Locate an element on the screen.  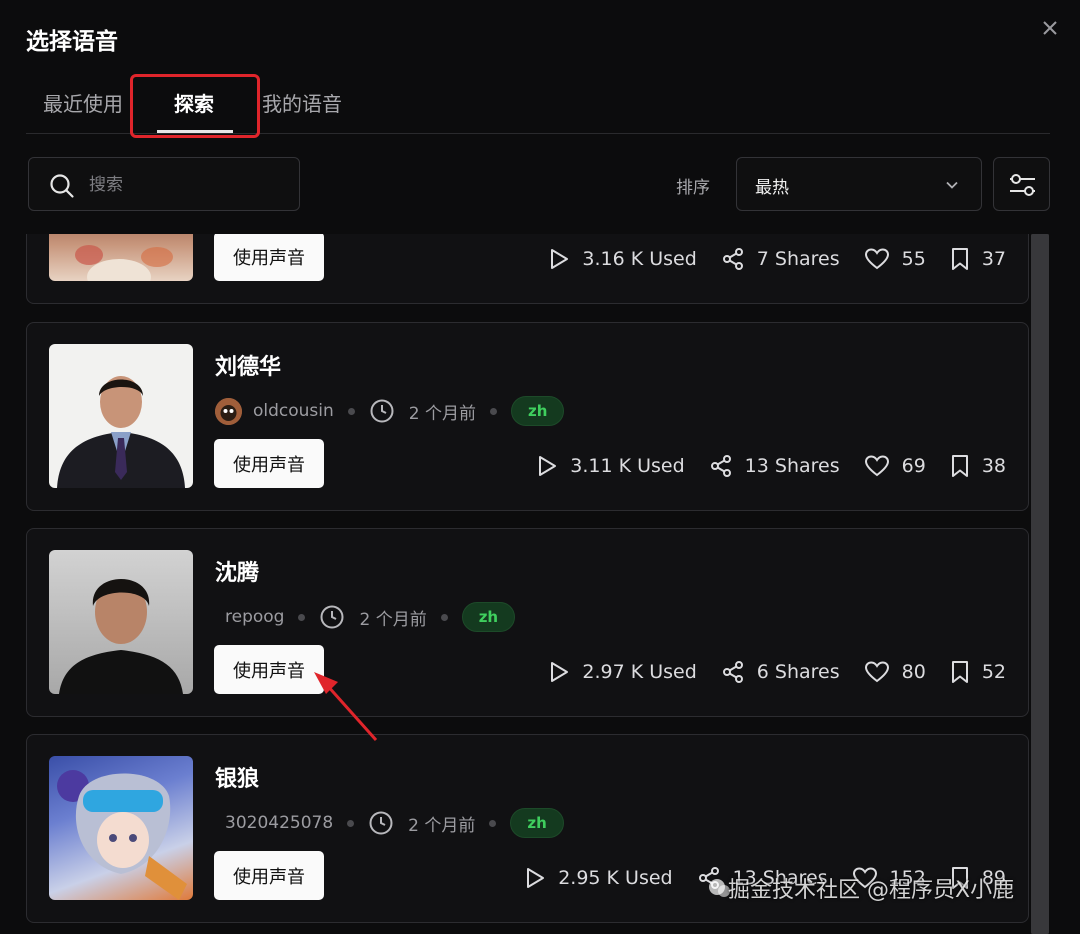
used-count: 3.11 K Used is located at coordinates (627, 466).